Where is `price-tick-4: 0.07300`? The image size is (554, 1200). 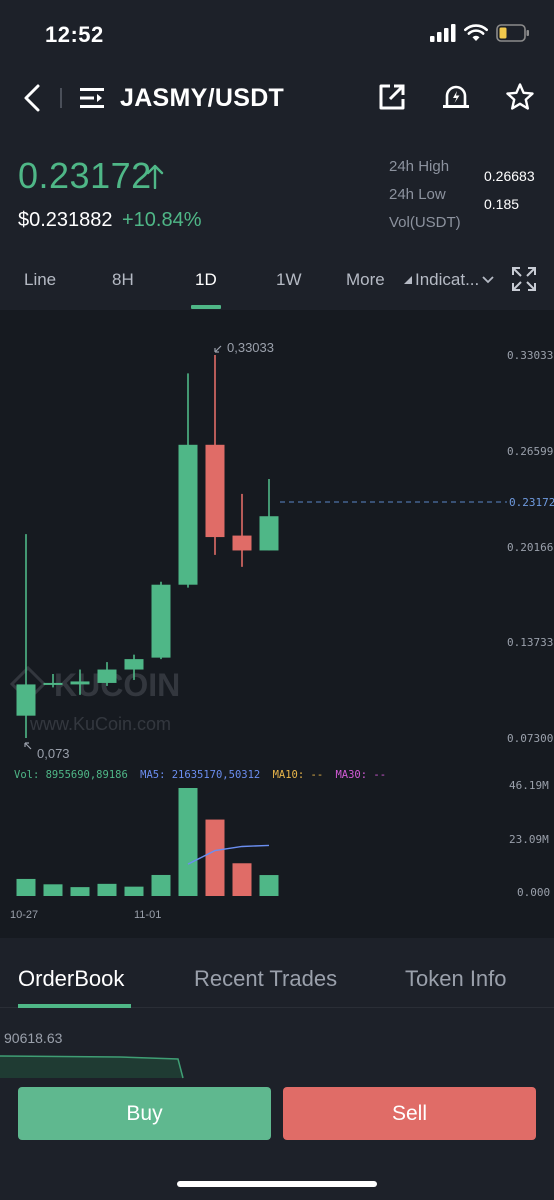
price-tick-4: 0.07300 is located at coordinates (530, 738).